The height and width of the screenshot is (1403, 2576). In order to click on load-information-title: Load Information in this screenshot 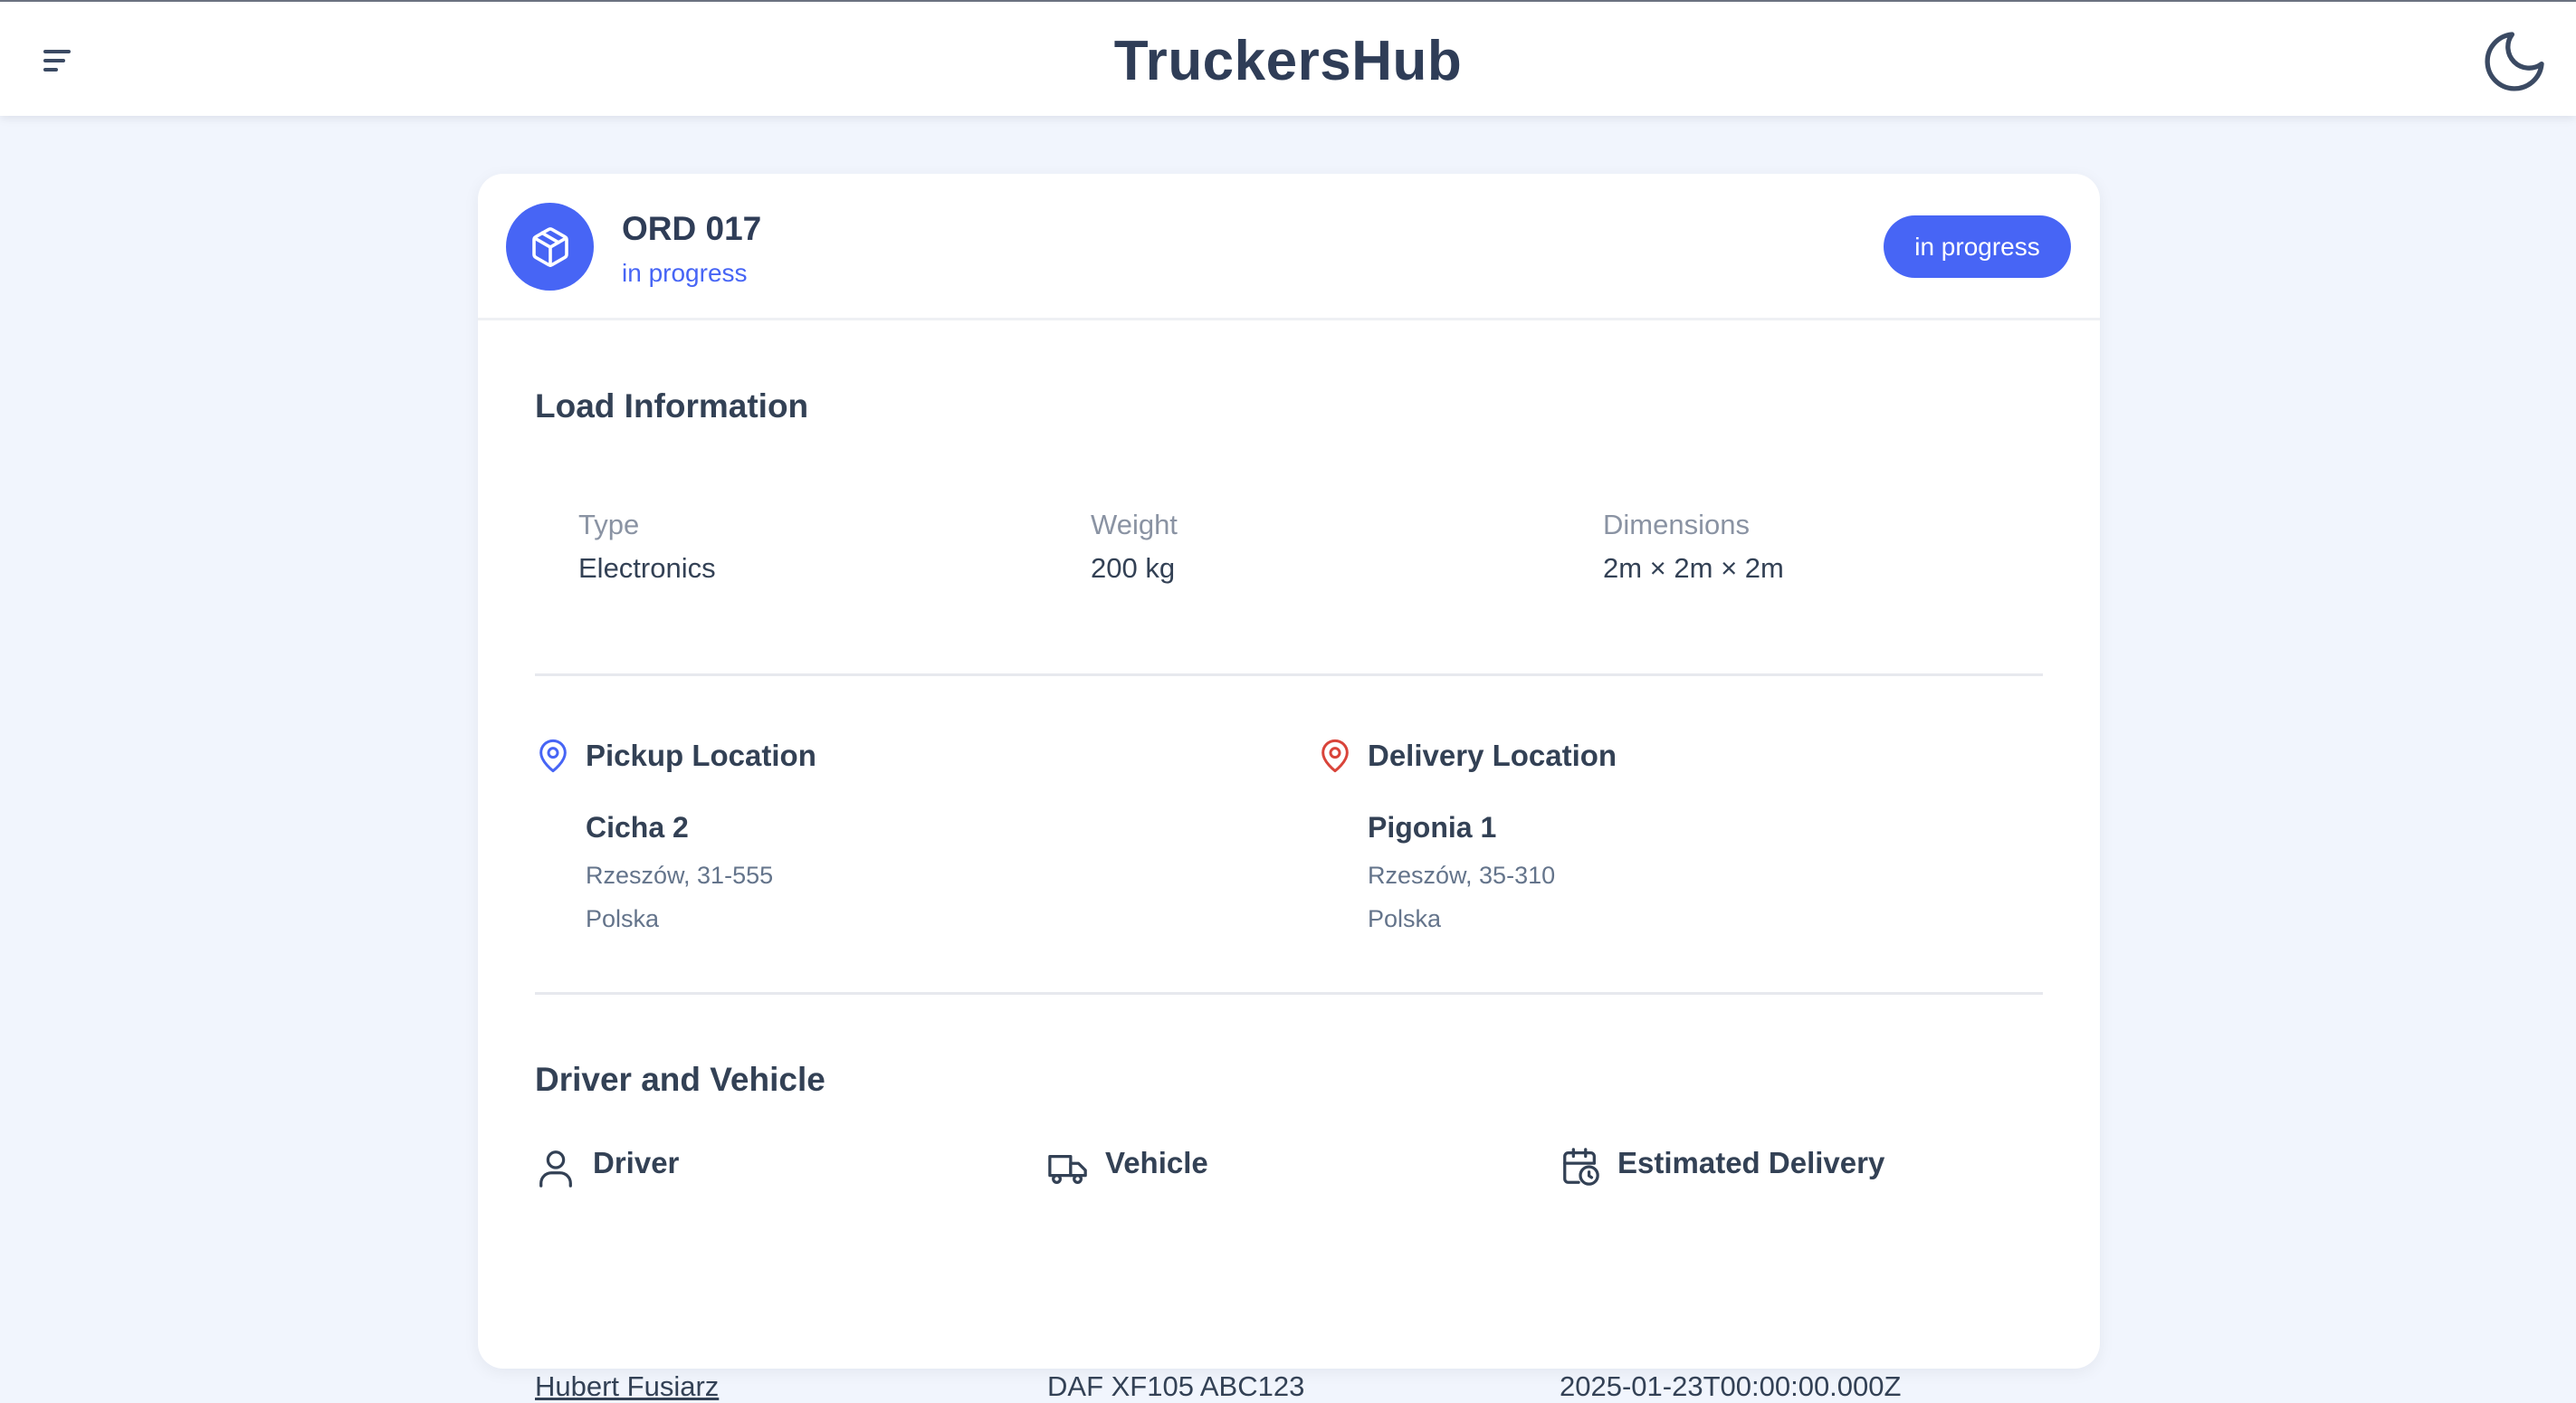, I will do `click(672, 406)`.